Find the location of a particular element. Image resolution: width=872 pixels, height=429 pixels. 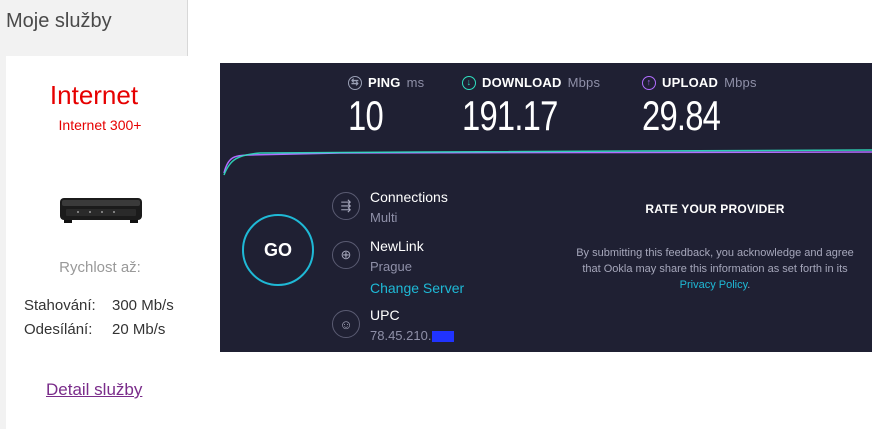

ping-value: 10 is located at coordinates (366, 115).